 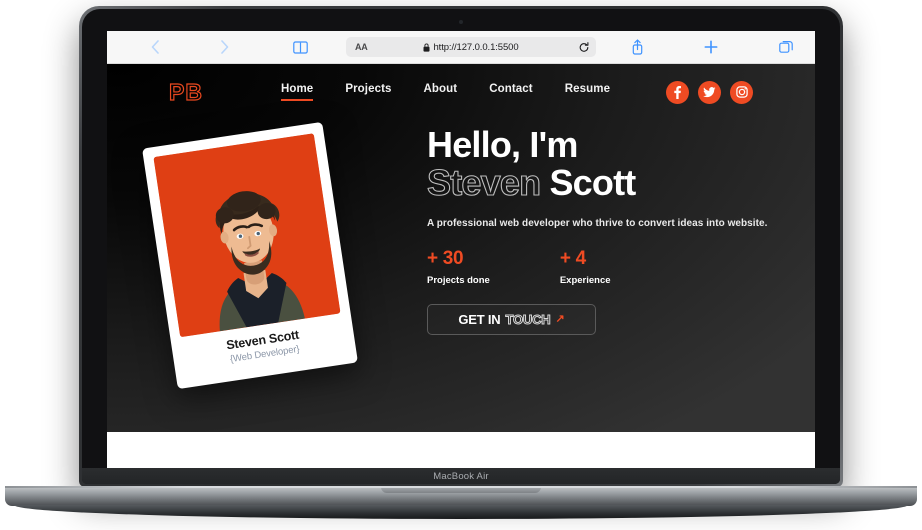 I want to click on laptop-foot, so click(x=461, y=512).